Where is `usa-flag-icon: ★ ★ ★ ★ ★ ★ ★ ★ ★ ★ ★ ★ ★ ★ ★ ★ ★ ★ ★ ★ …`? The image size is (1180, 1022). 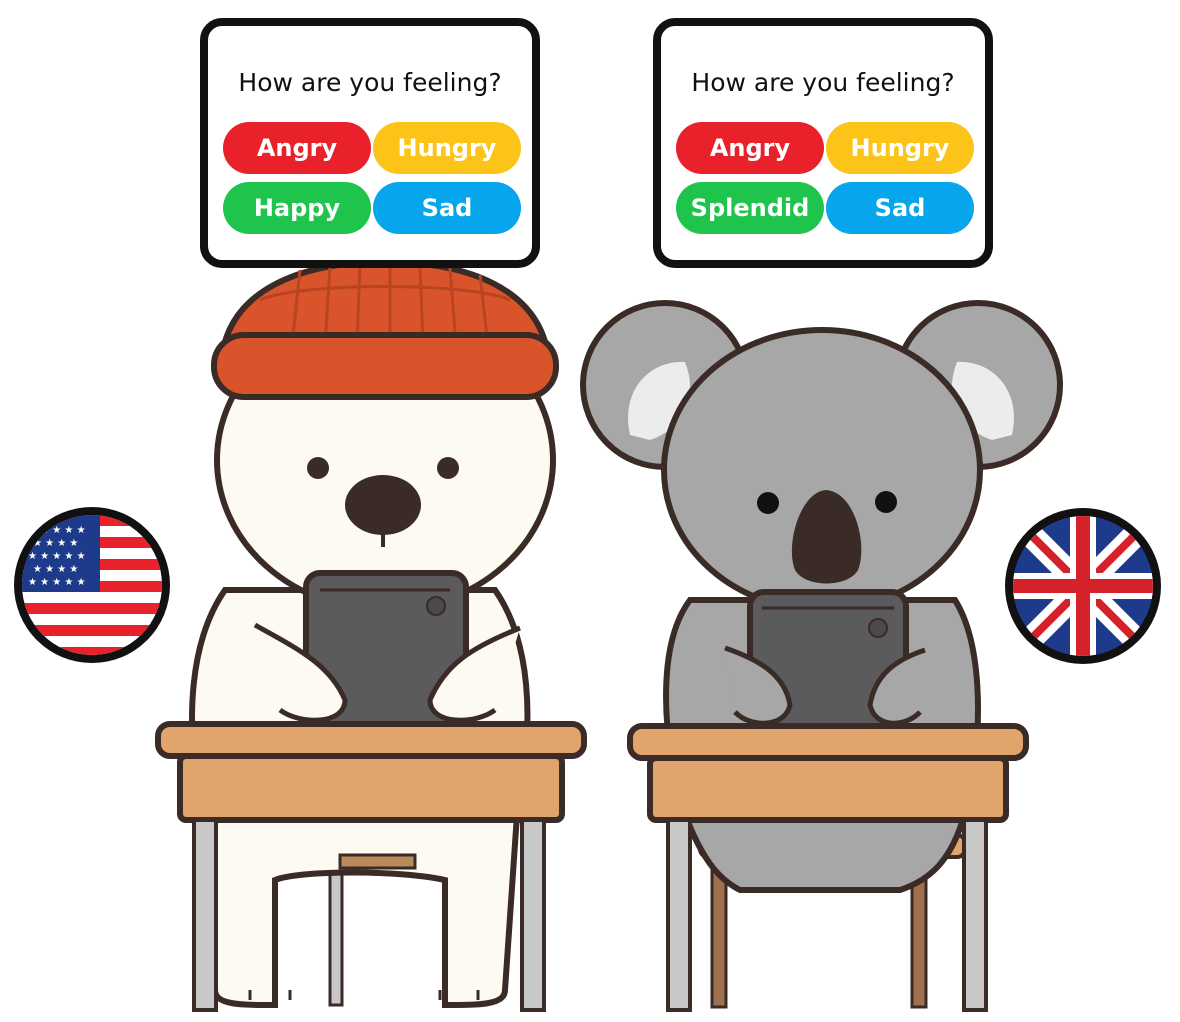
usa-flag-icon: ★ ★ ★ ★ ★ ★ ★ ★ ★ ★ ★ ★ ★ ★ ★ ★ ★ ★ ★ ★ … is located at coordinates (92, 585).